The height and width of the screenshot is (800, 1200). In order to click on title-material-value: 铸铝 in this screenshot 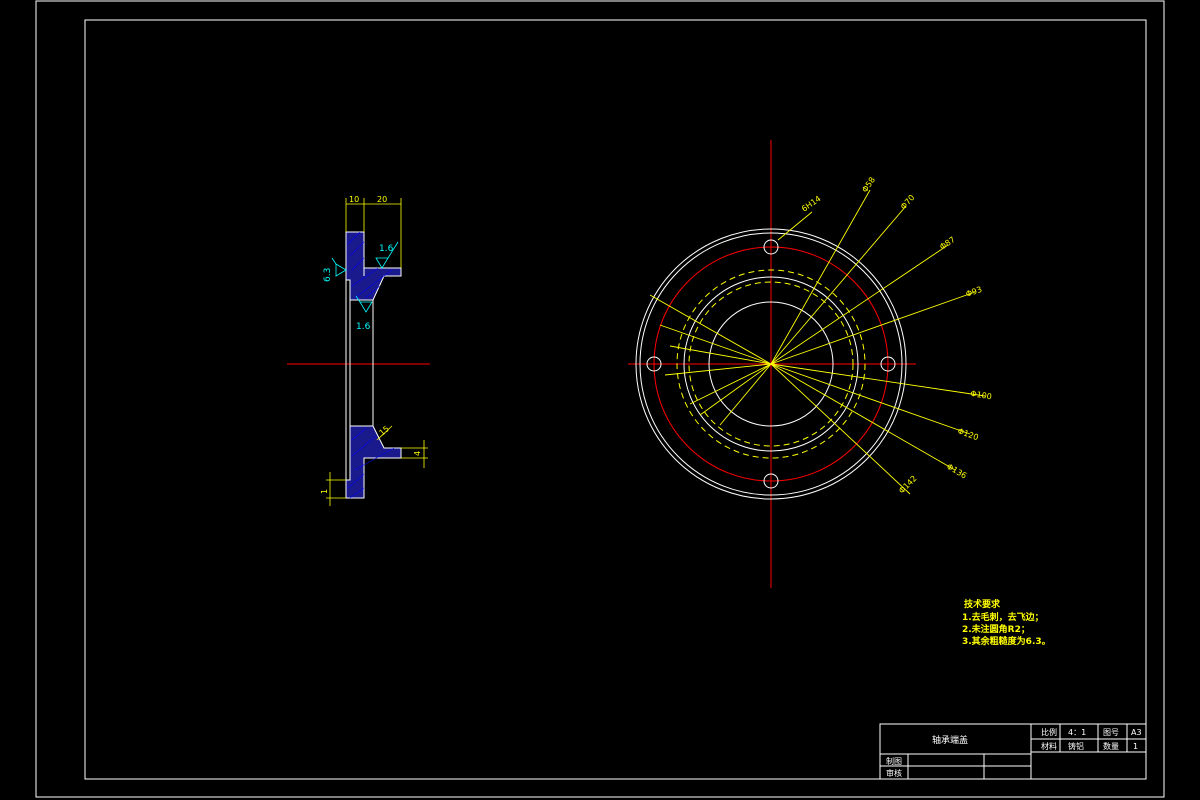, I will do `click(1076, 746)`.